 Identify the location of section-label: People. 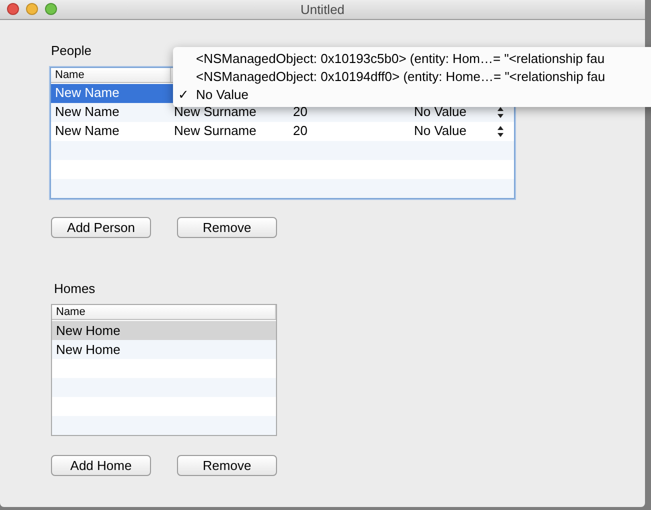
(71, 51).